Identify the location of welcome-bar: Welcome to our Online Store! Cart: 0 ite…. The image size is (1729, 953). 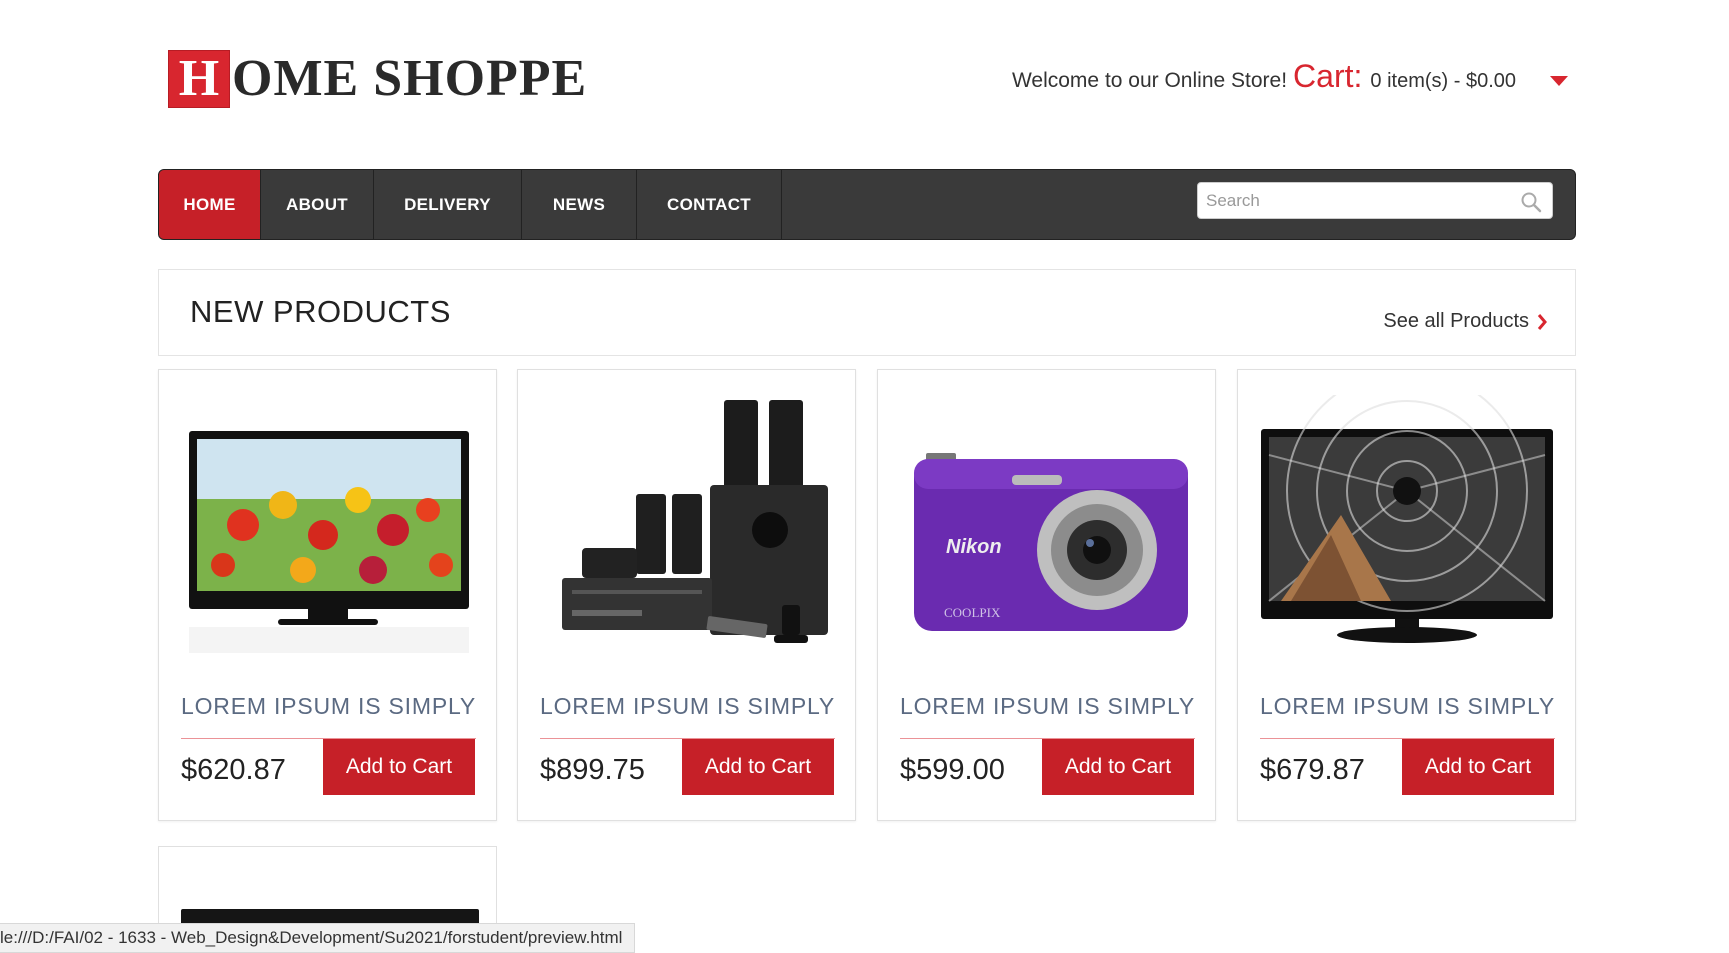
(1264, 76).